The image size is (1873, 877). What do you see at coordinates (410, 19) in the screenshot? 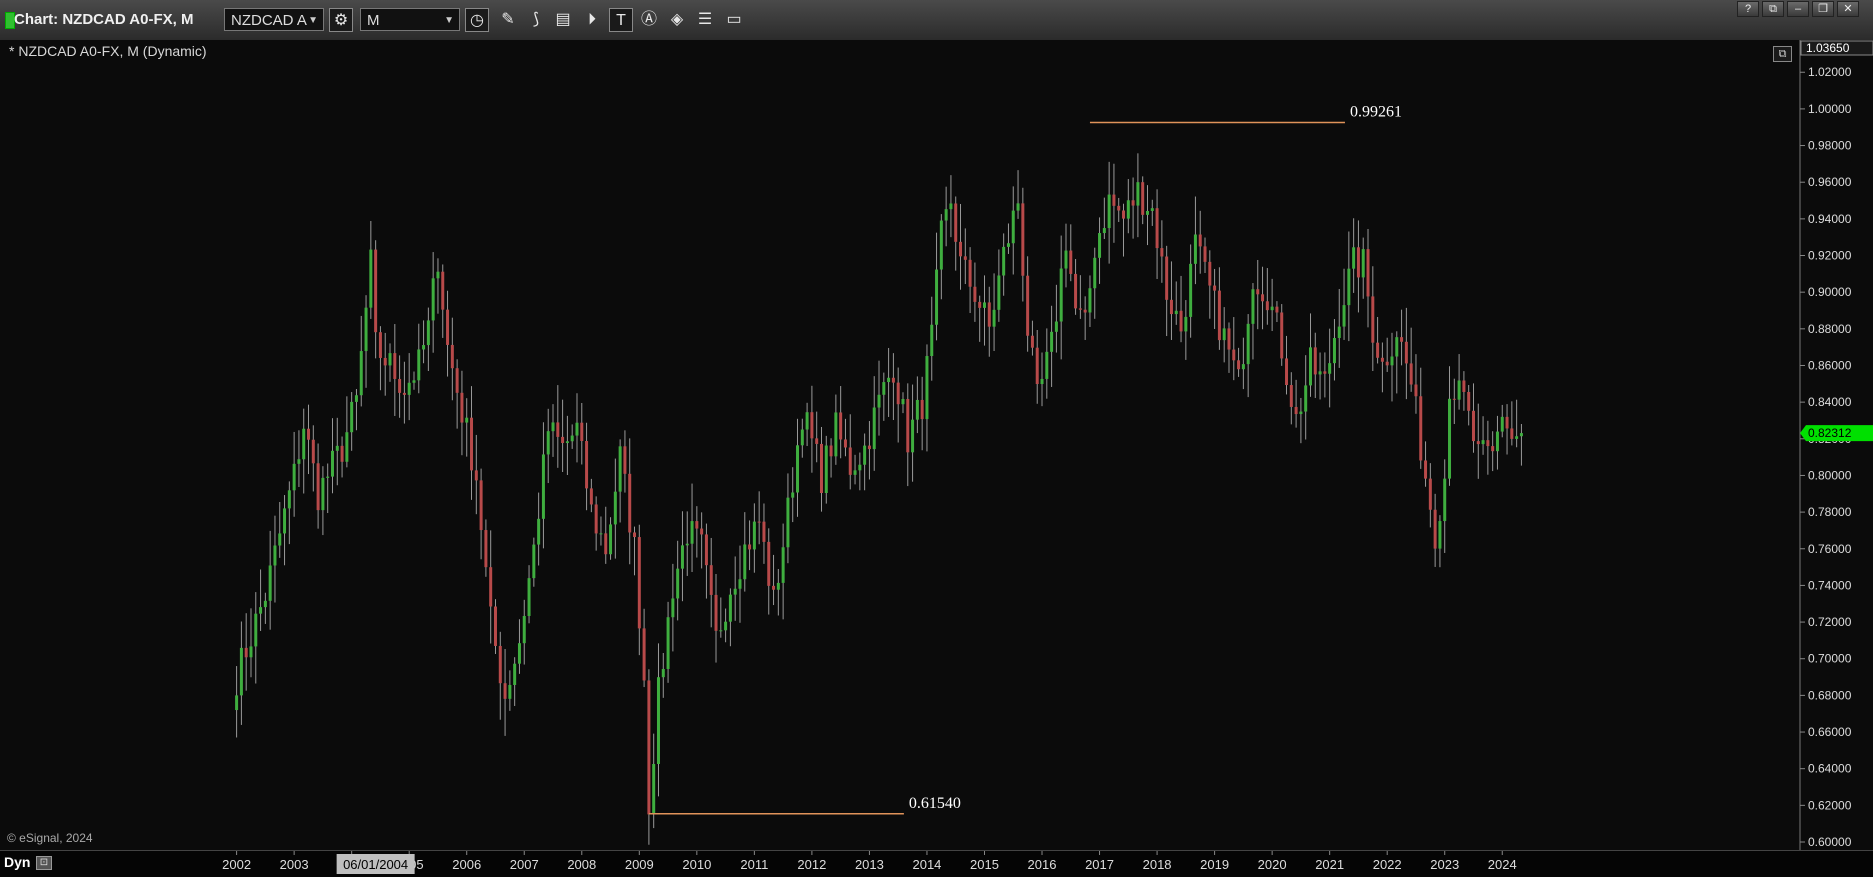
I see `interval-combo: M ▼` at bounding box center [410, 19].